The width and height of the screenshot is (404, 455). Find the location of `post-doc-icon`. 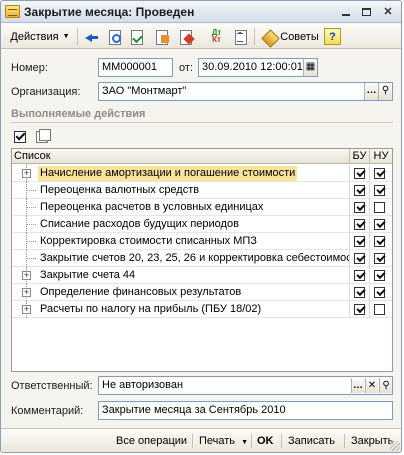

post-doc-icon is located at coordinates (136, 37).